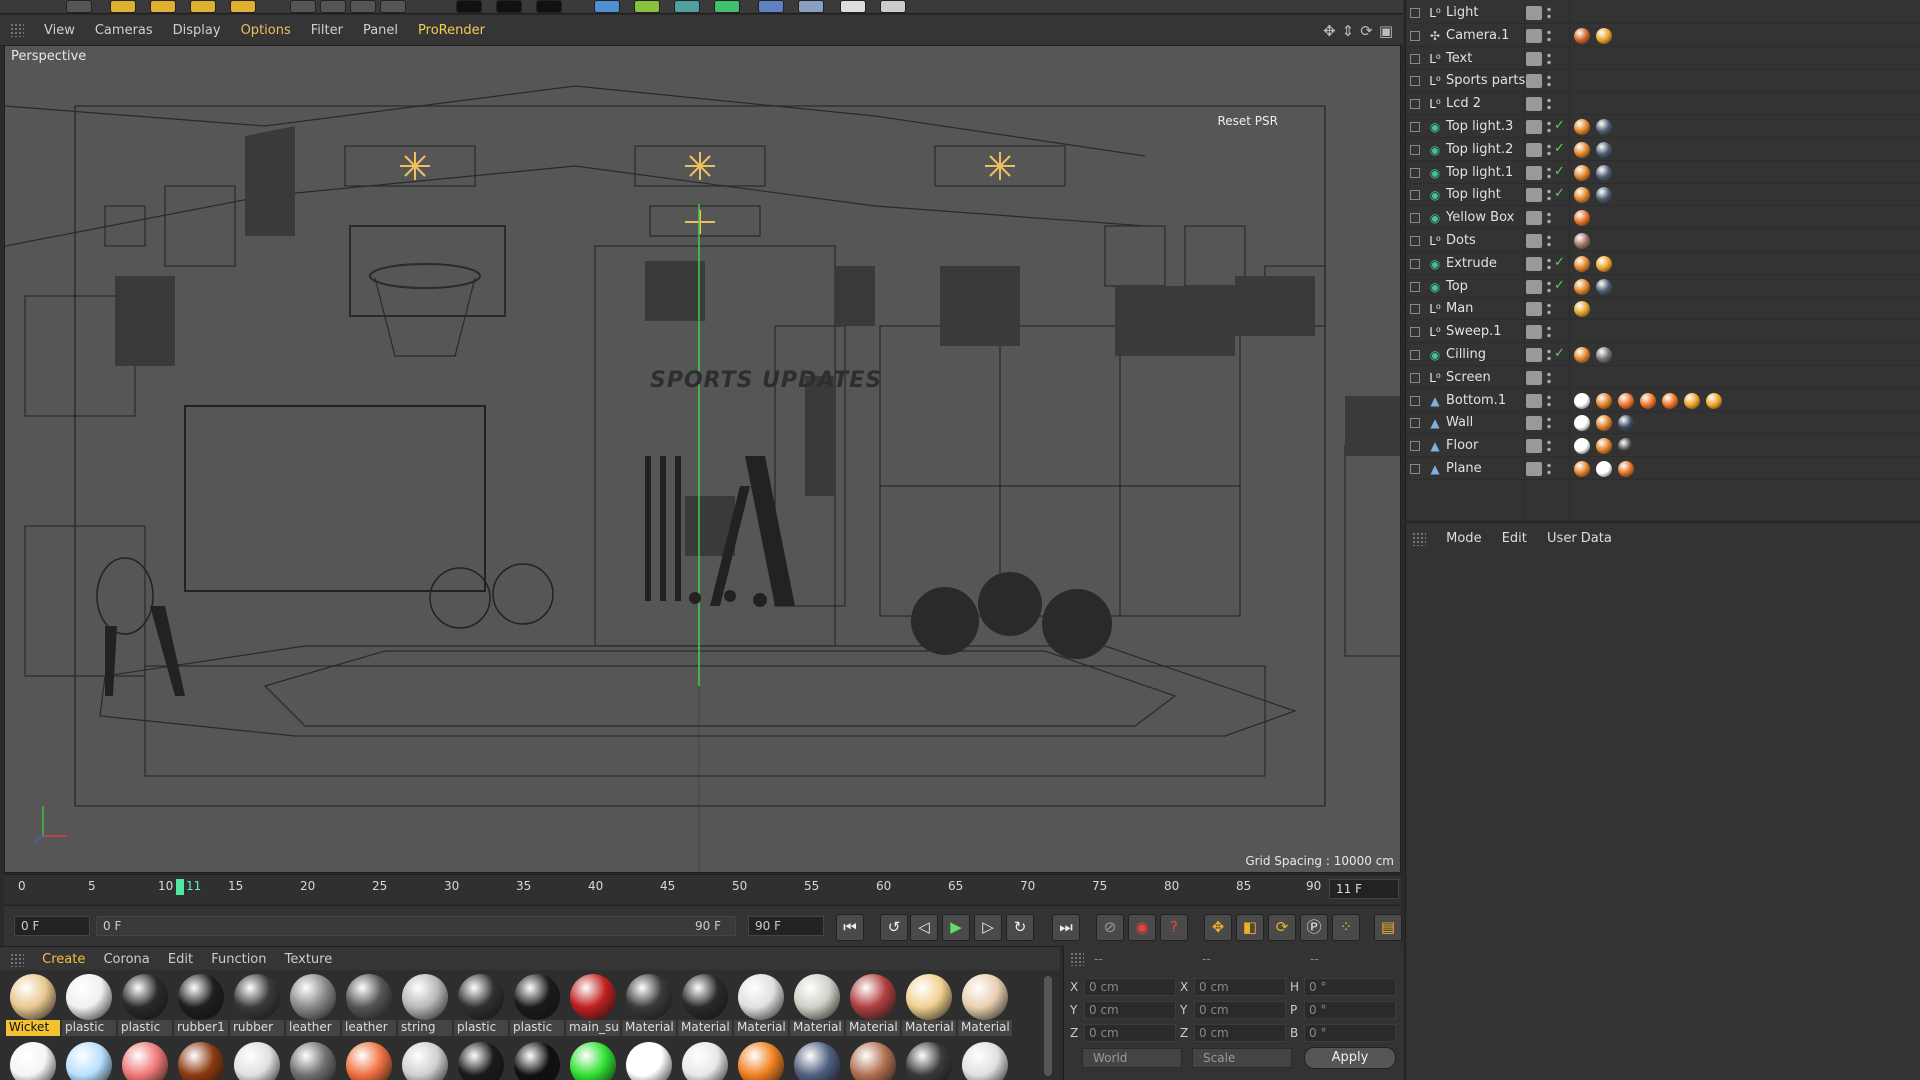  I want to click on camera-icon, so click(853, 6).